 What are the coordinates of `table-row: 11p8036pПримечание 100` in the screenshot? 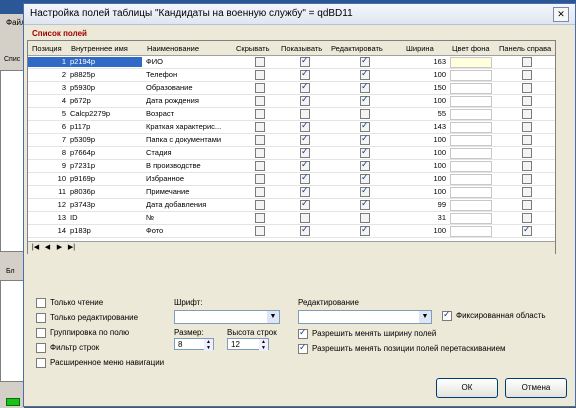 It's located at (291, 192).